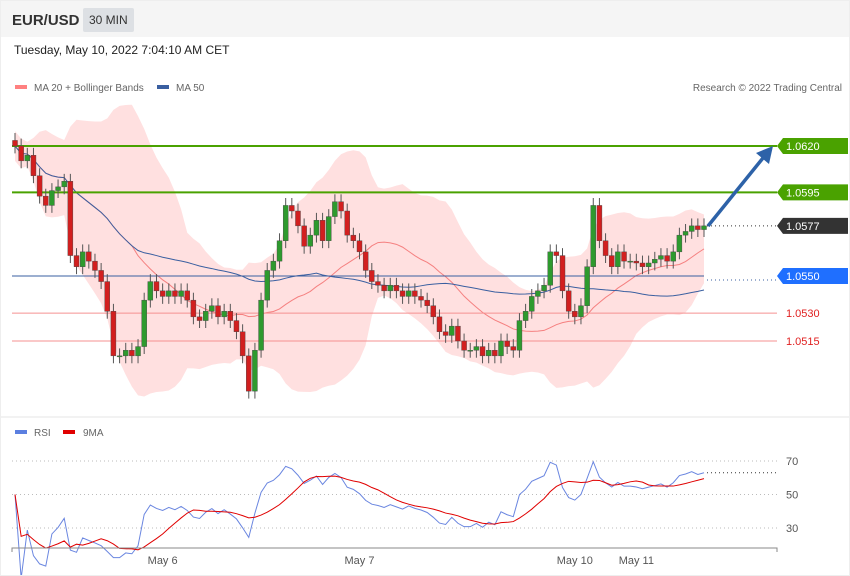 The height and width of the screenshot is (576, 850). I want to click on rsi-tick-label: 30, so click(792, 529).